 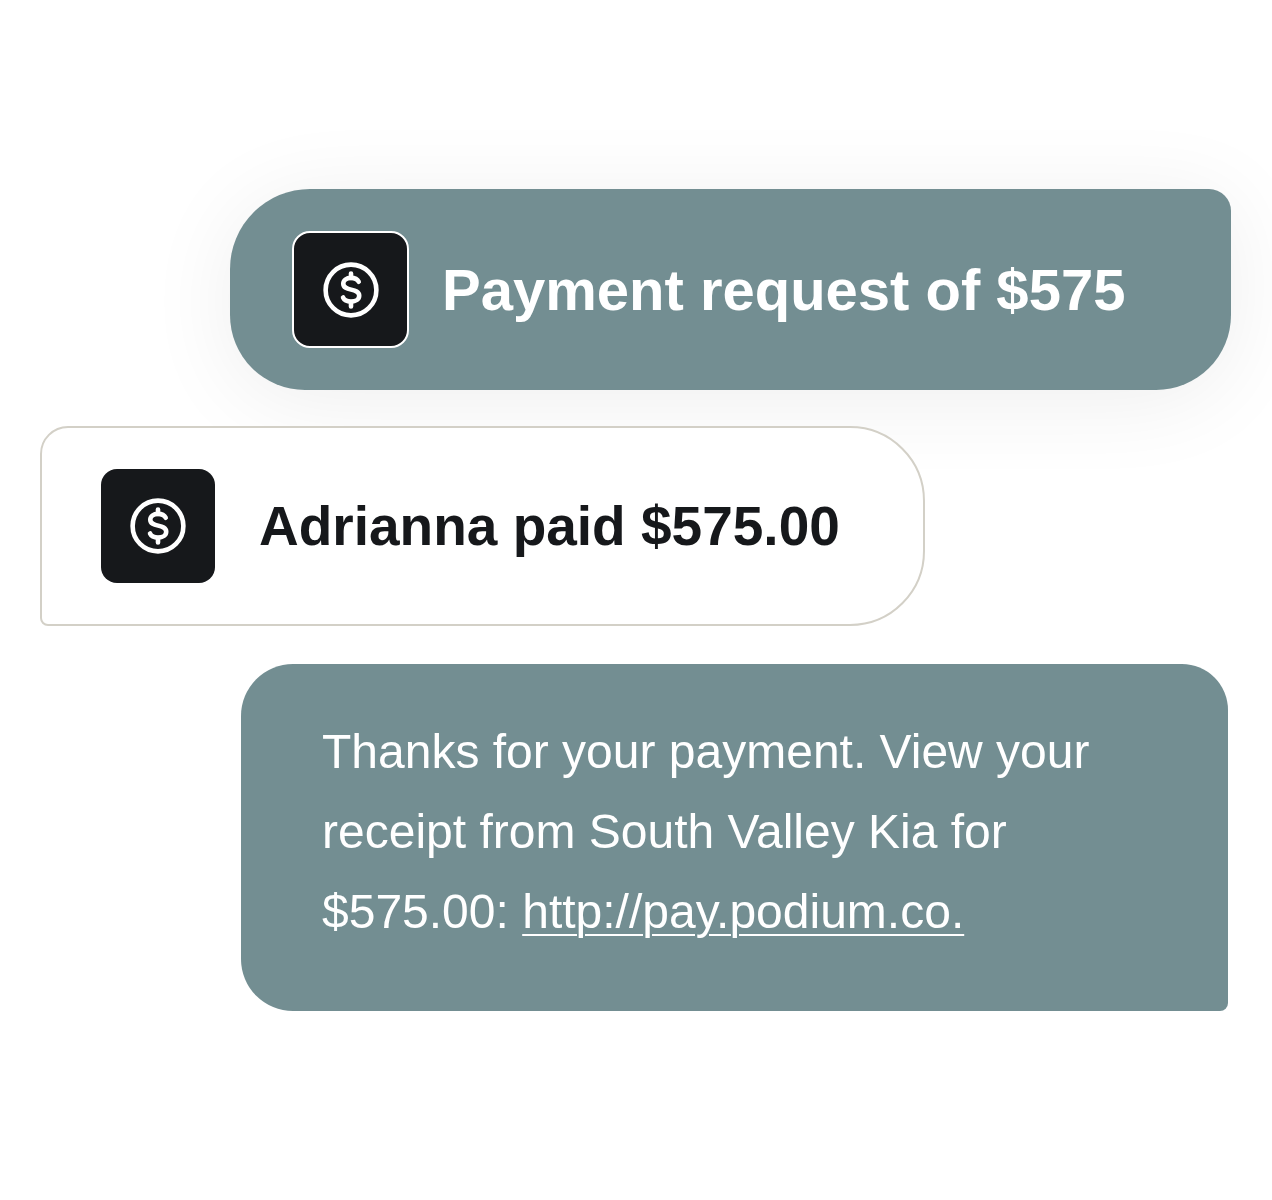 What do you see at coordinates (706, 832) in the screenshot?
I see `message-text: Thanks for your payment. View your receipt from South Valley Kia for $575.00: http://pay.podium.co.` at bounding box center [706, 832].